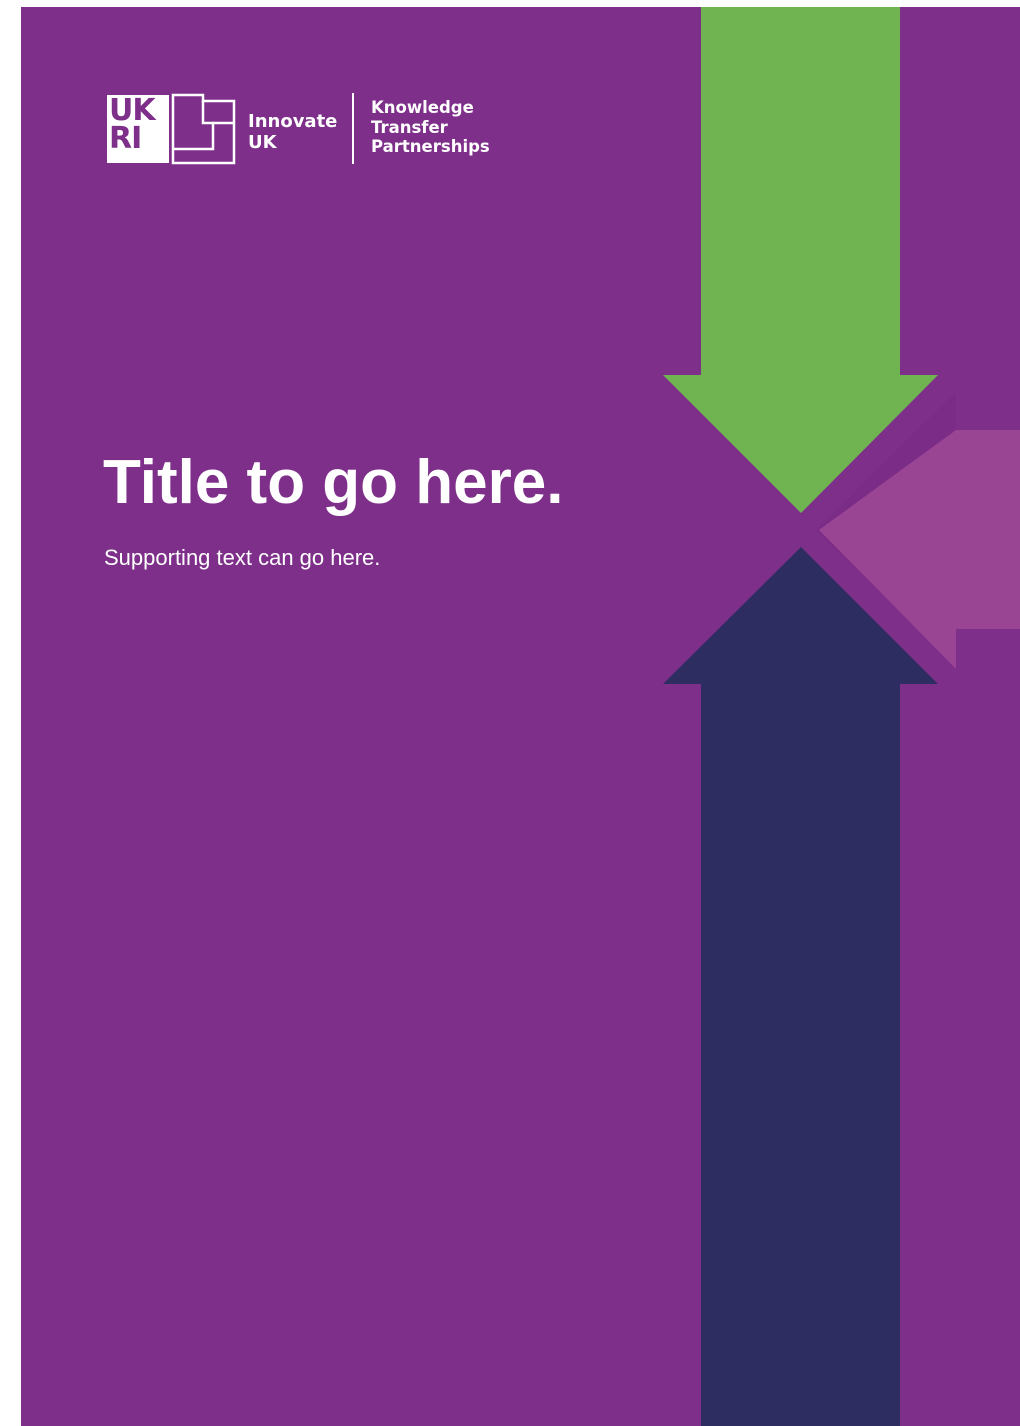 This screenshot has width=1020, height=1426. Describe the element at coordinates (262, 142) in the screenshot. I see `innovate-line2: UK` at that location.